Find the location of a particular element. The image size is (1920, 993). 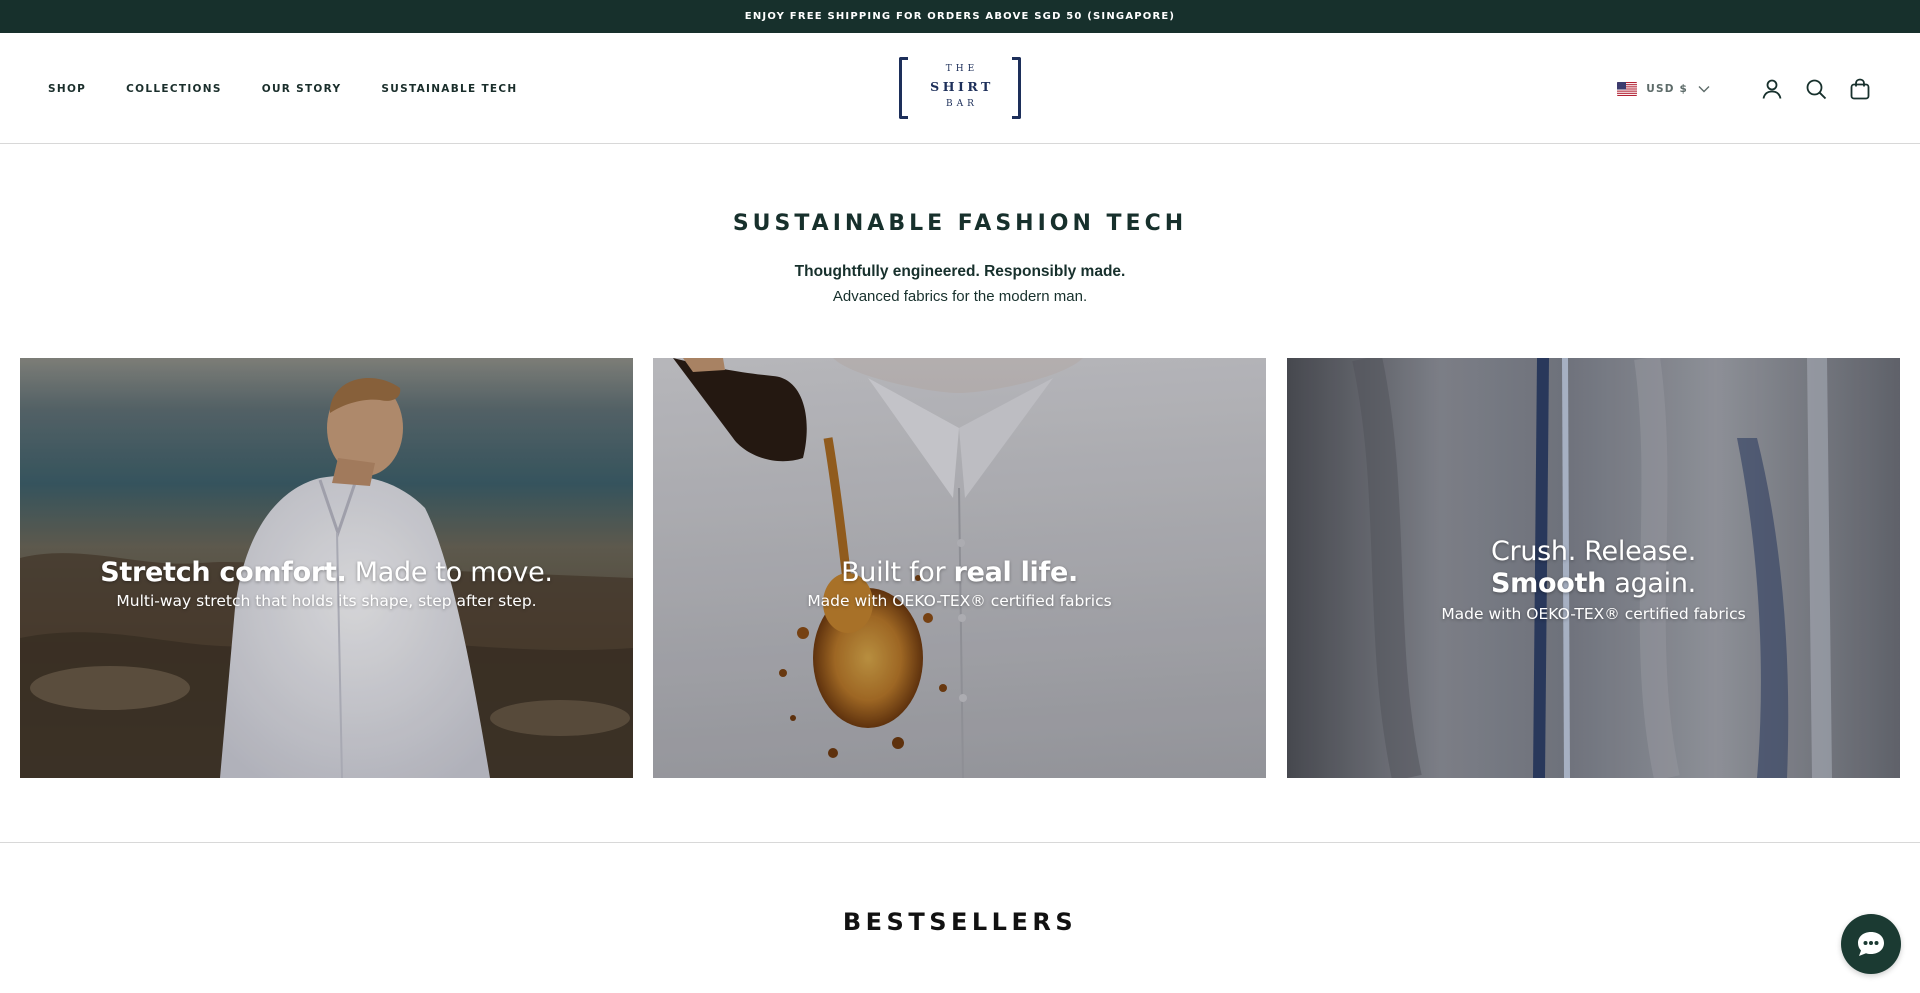

headline-bold: Smooth is located at coordinates (1549, 583).